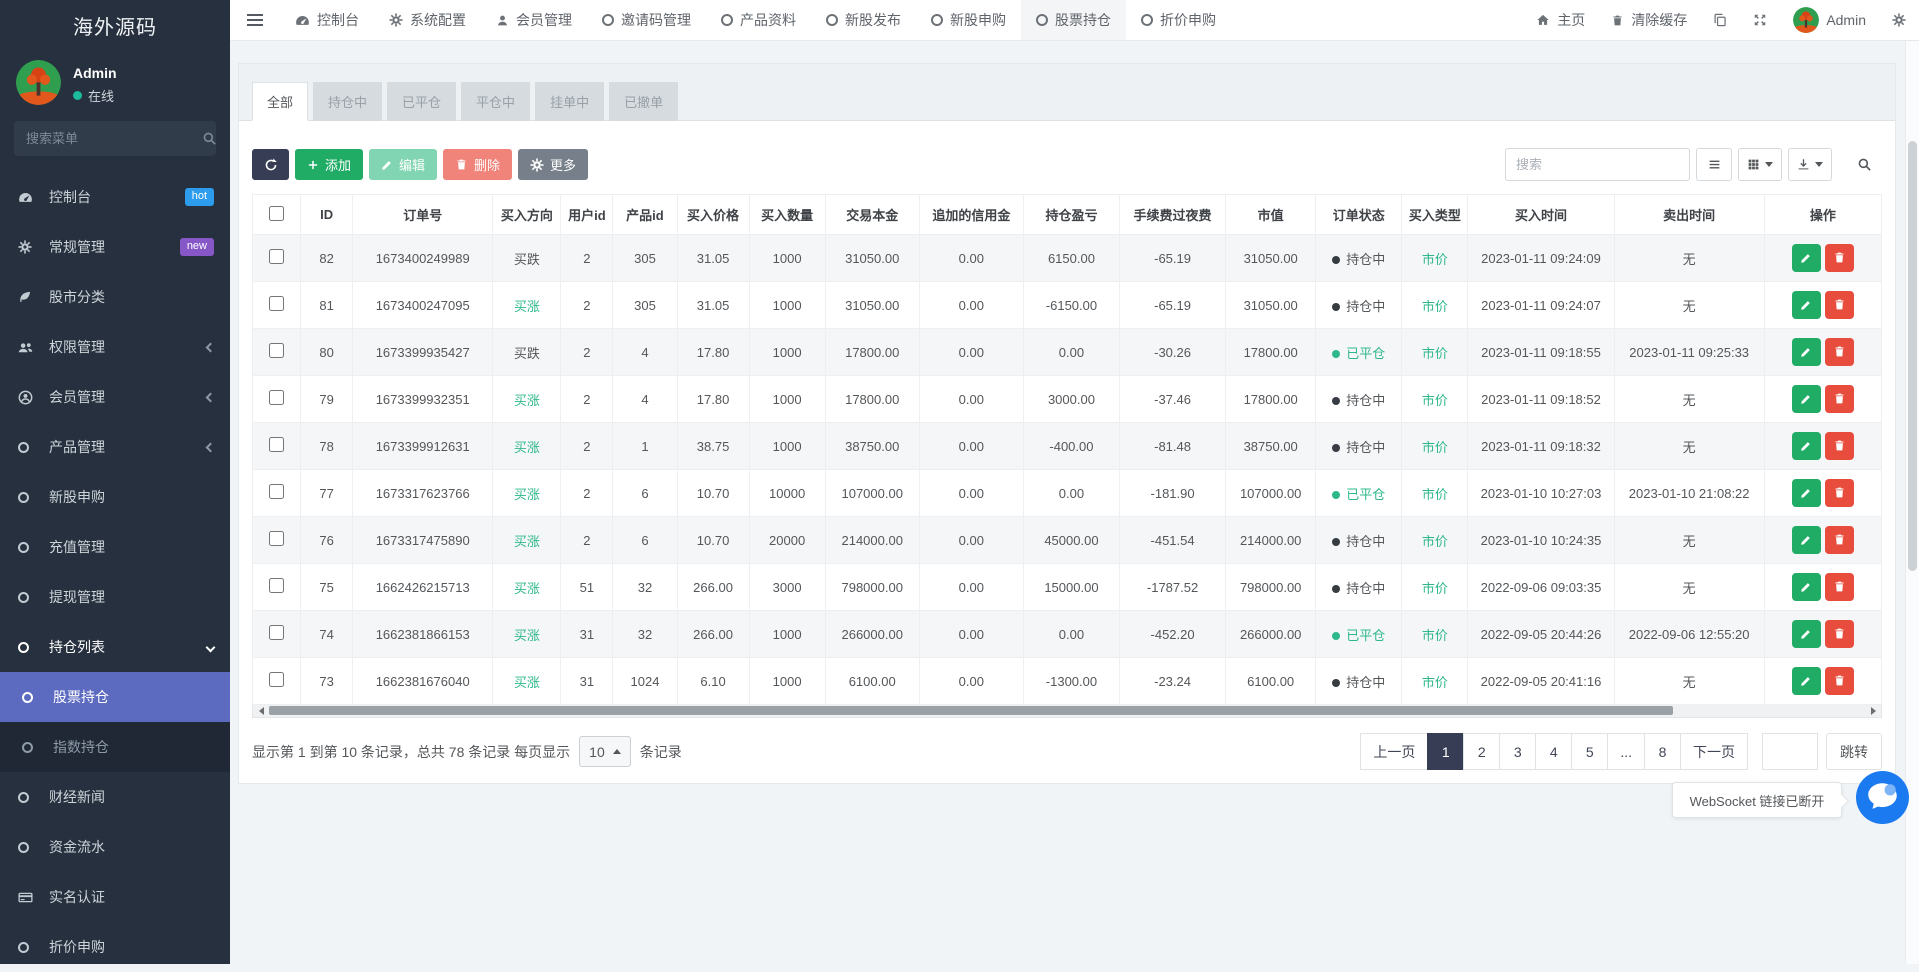 This screenshot has width=1919, height=972. What do you see at coordinates (968, 20) in the screenshot?
I see `nav-item-ipo-subscribe: 新股申购` at bounding box center [968, 20].